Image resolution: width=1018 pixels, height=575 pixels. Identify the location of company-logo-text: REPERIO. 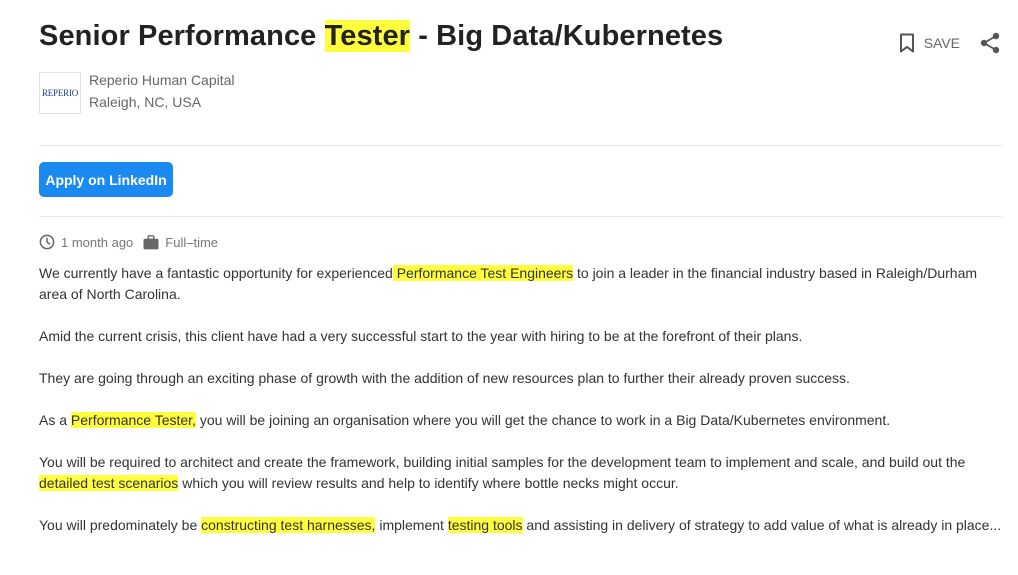
(60, 93).